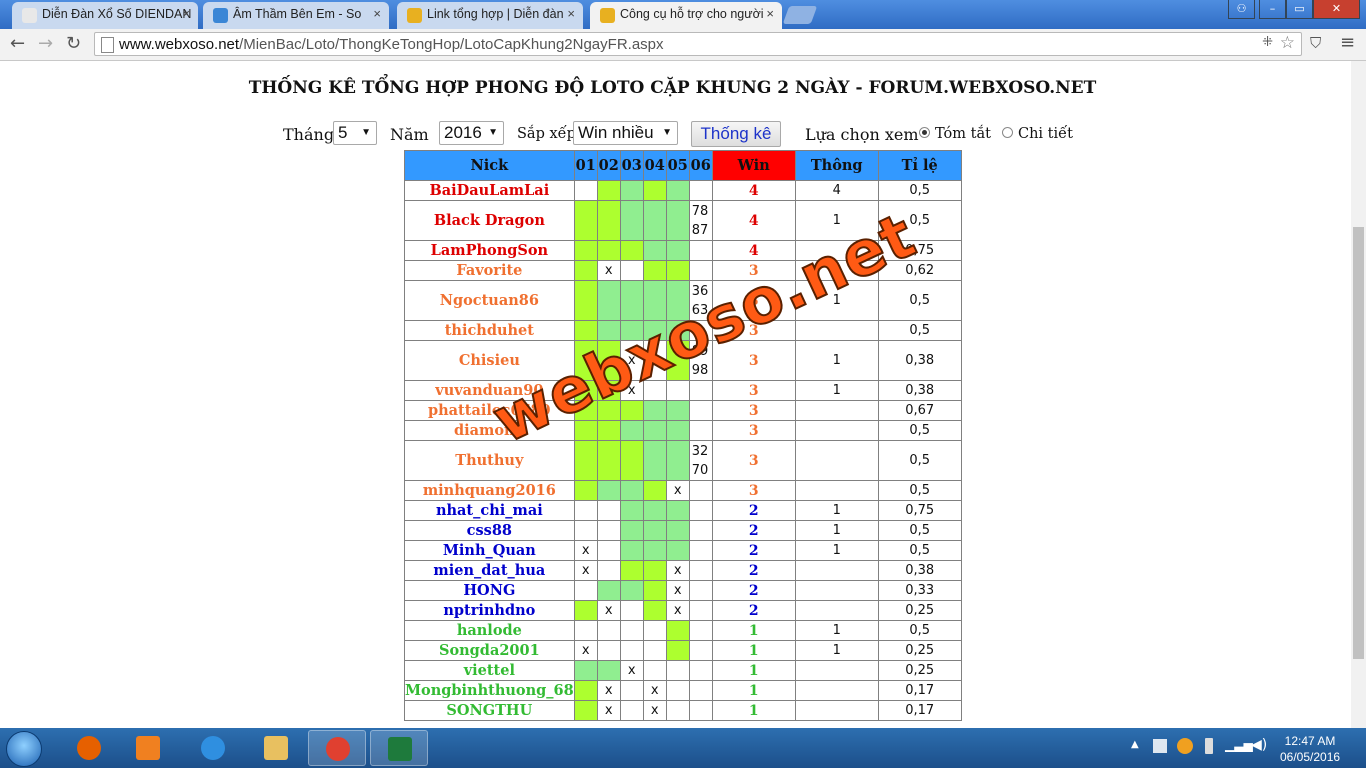 The image size is (1366, 768). What do you see at coordinates (24, 749) in the screenshot?
I see `start-button` at bounding box center [24, 749].